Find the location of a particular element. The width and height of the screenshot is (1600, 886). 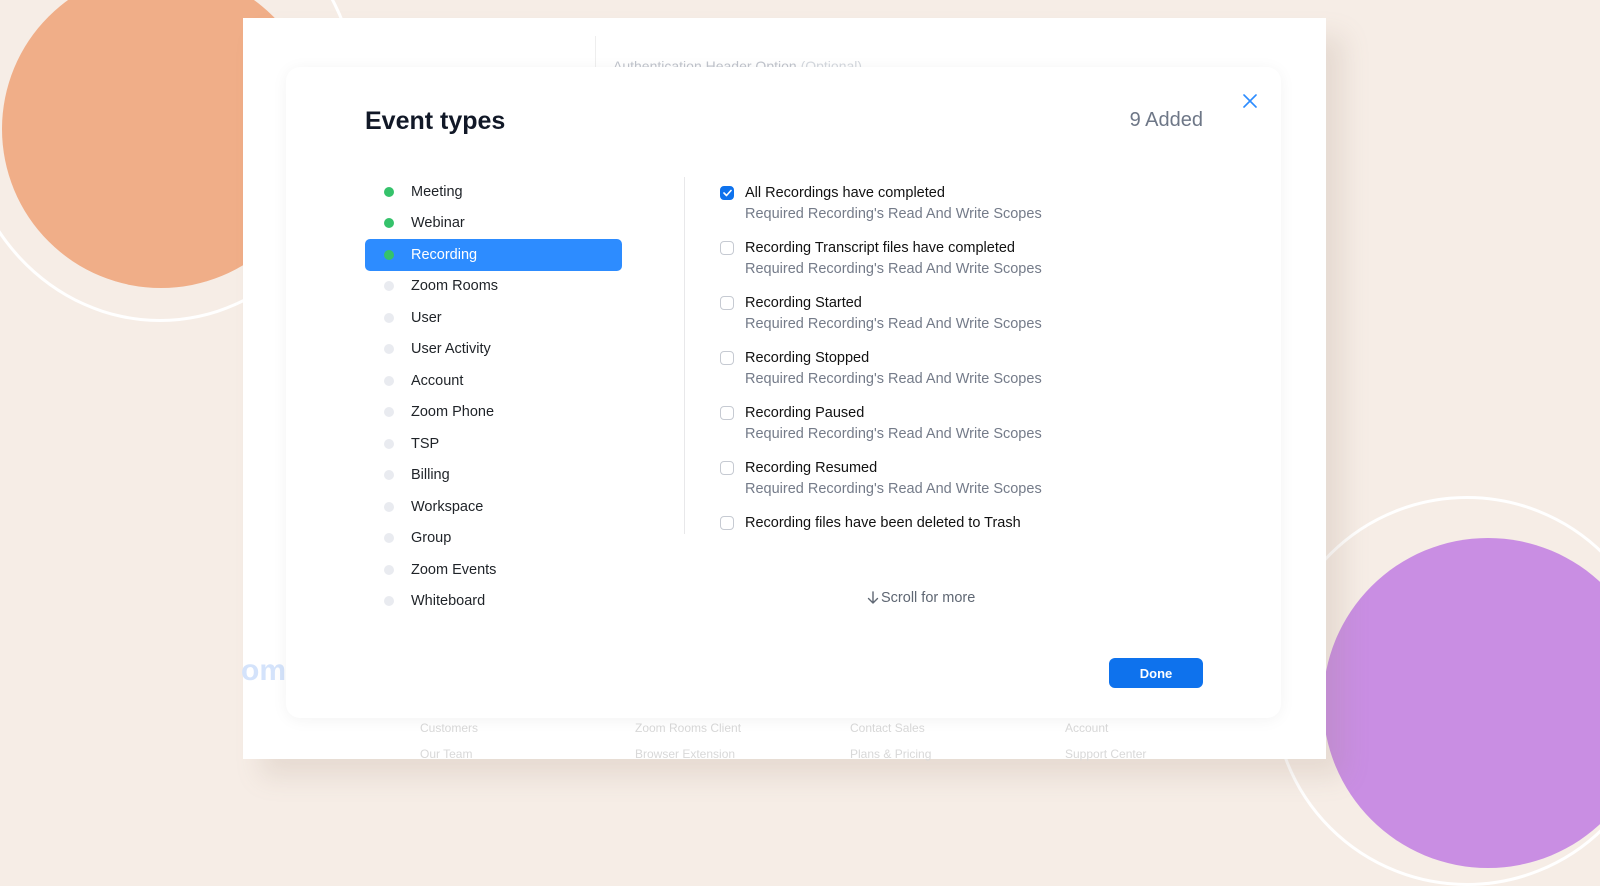

category-label: Recording is located at coordinates (444, 254).